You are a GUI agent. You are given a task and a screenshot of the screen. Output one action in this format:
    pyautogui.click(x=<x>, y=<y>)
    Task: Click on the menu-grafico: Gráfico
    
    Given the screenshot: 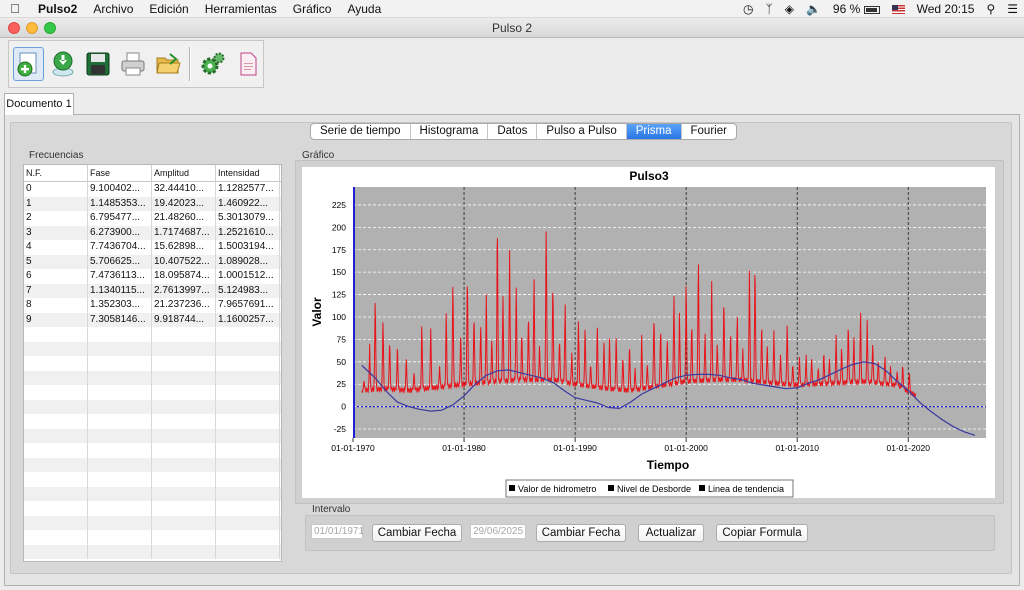 What is the action you would take?
    pyautogui.click(x=312, y=9)
    